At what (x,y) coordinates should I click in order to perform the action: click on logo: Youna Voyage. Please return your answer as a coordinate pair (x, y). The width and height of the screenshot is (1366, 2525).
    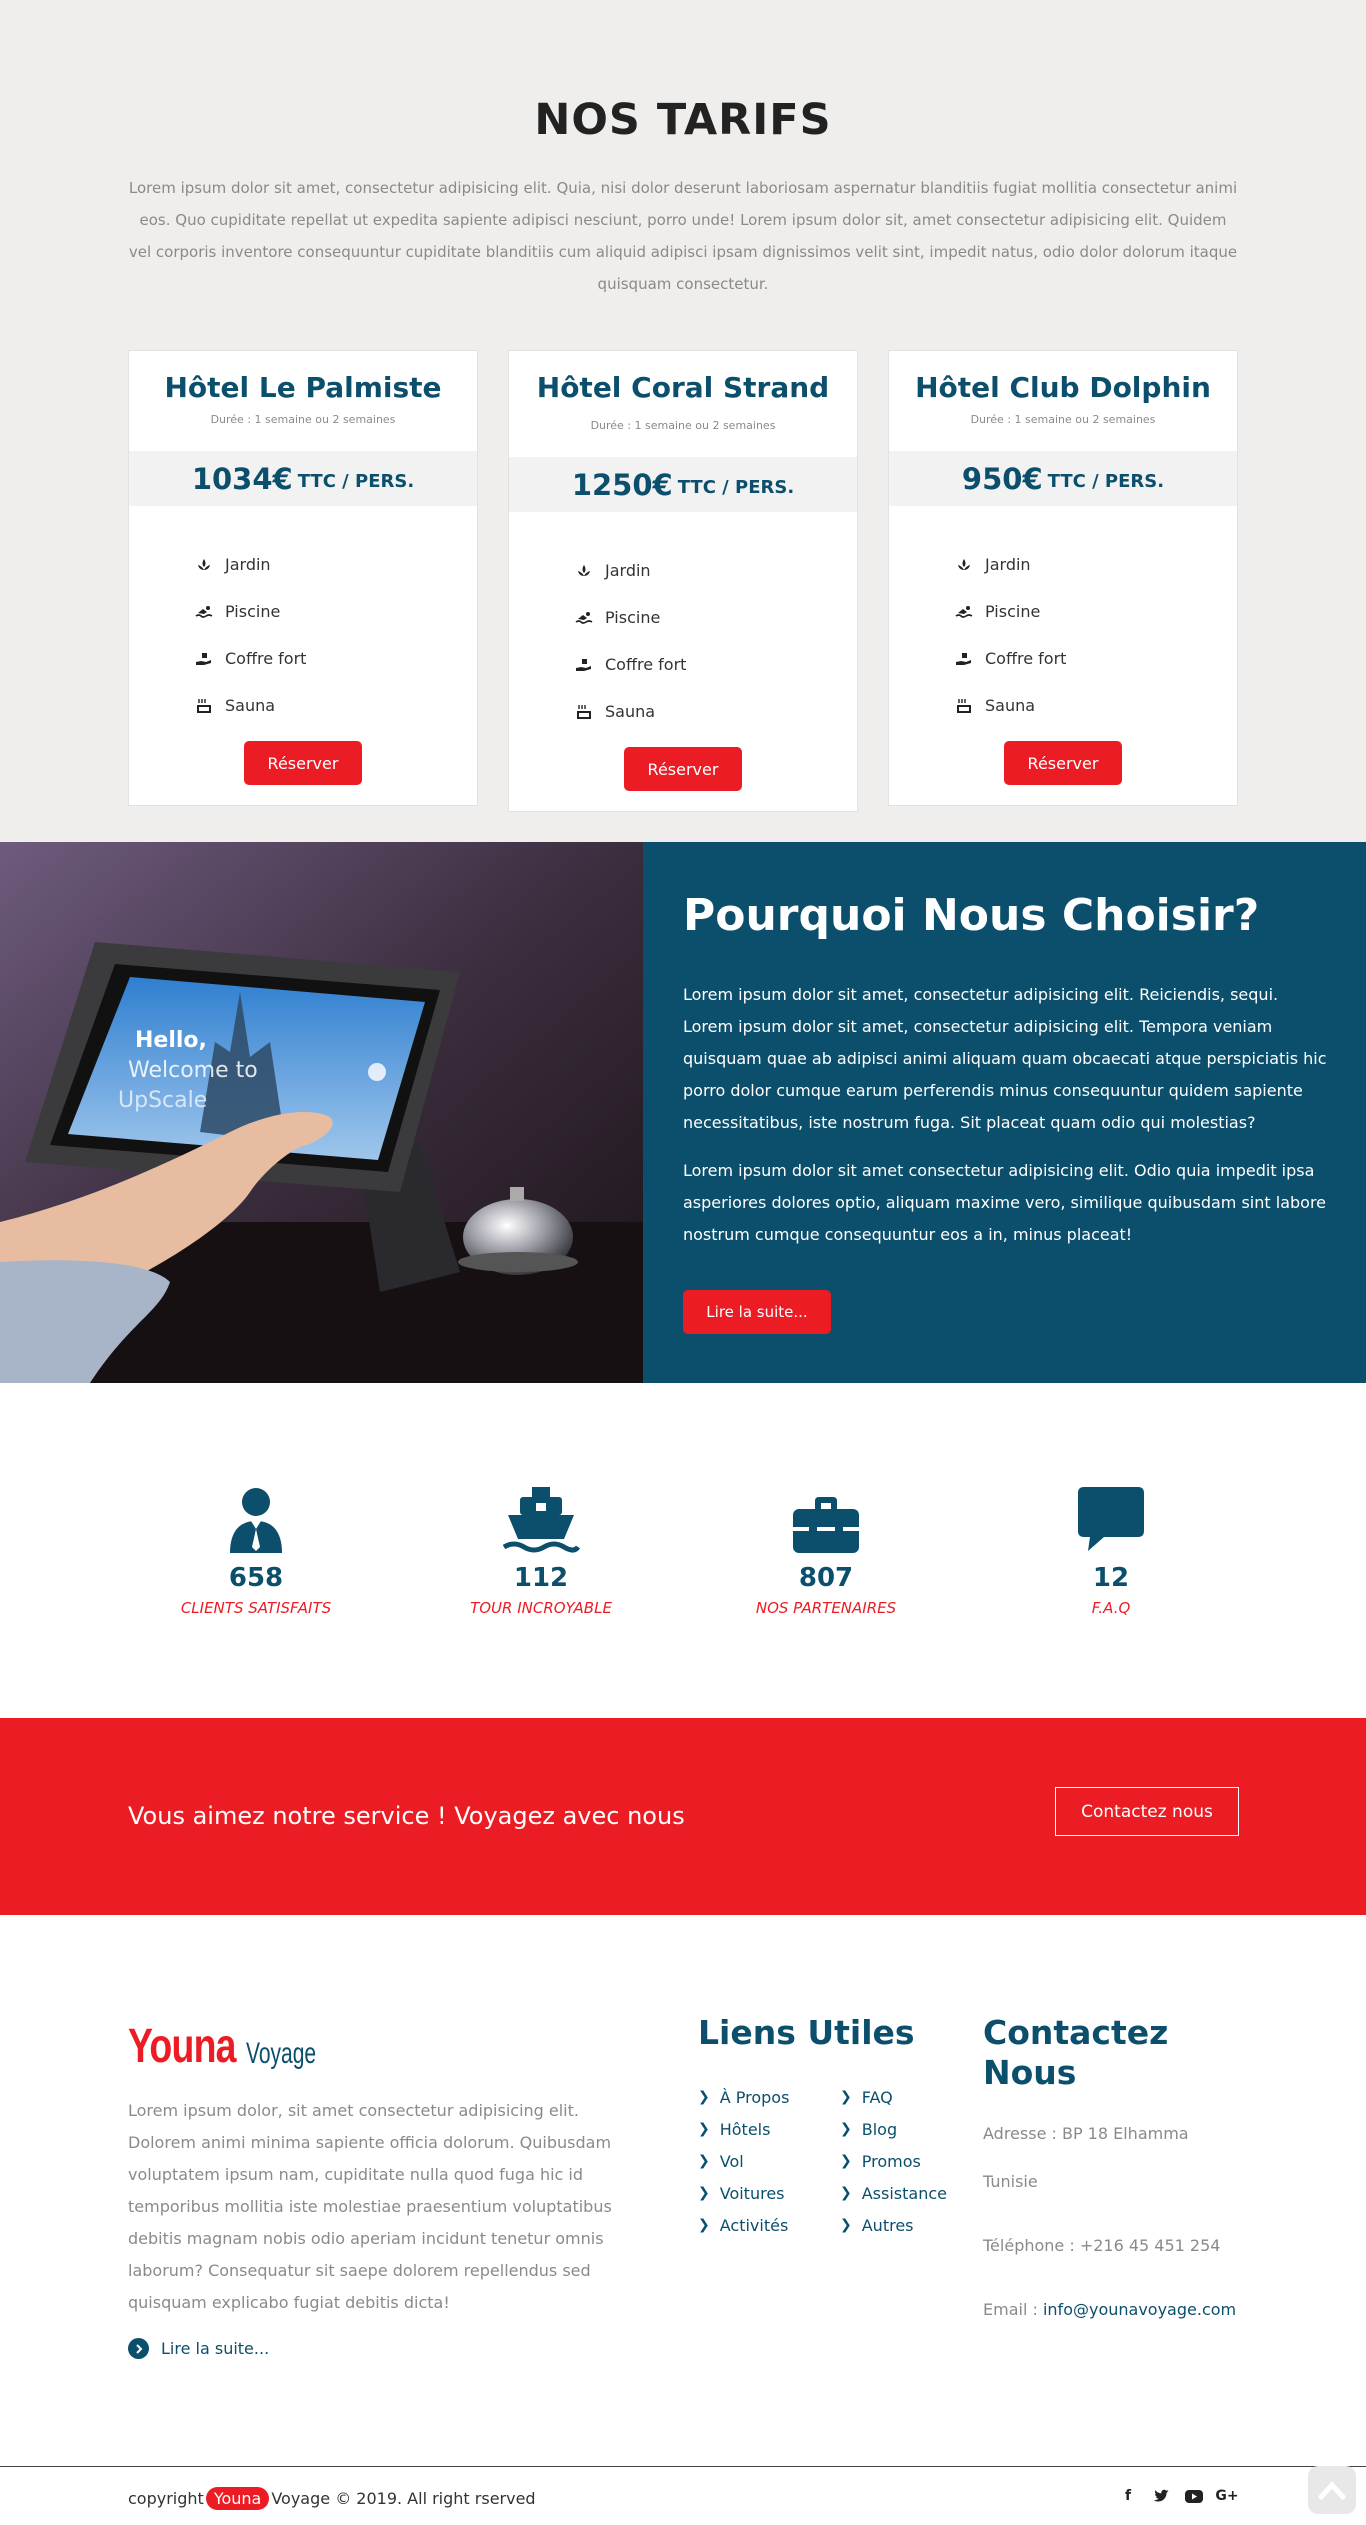
    Looking at the image, I should click on (237, 2047).